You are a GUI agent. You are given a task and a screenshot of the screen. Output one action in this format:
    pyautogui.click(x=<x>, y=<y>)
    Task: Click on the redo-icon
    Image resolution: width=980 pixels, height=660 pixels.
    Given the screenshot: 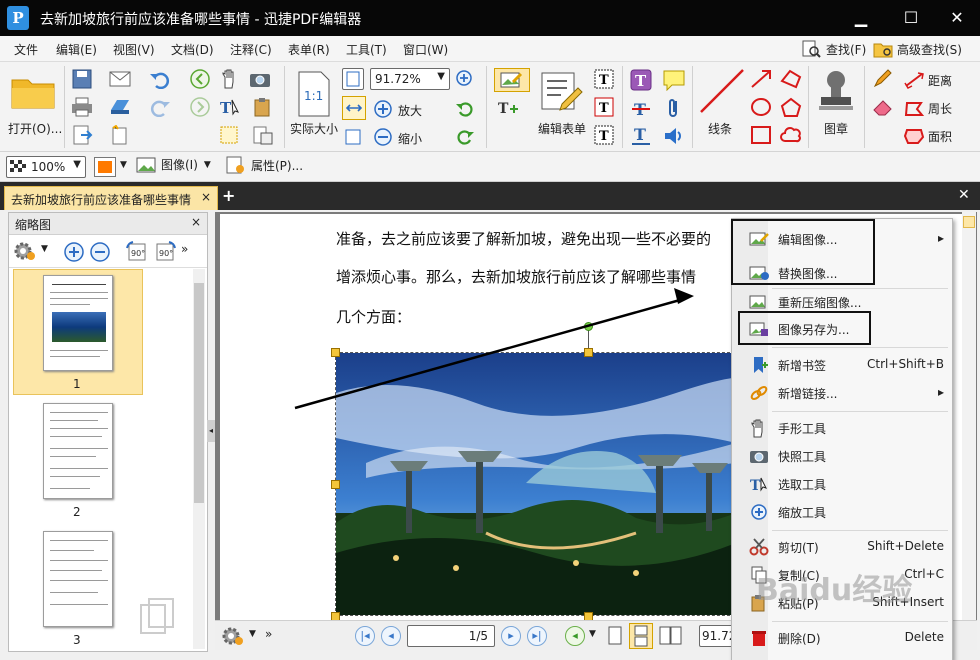 What is the action you would take?
    pyautogui.click(x=160, y=107)
    